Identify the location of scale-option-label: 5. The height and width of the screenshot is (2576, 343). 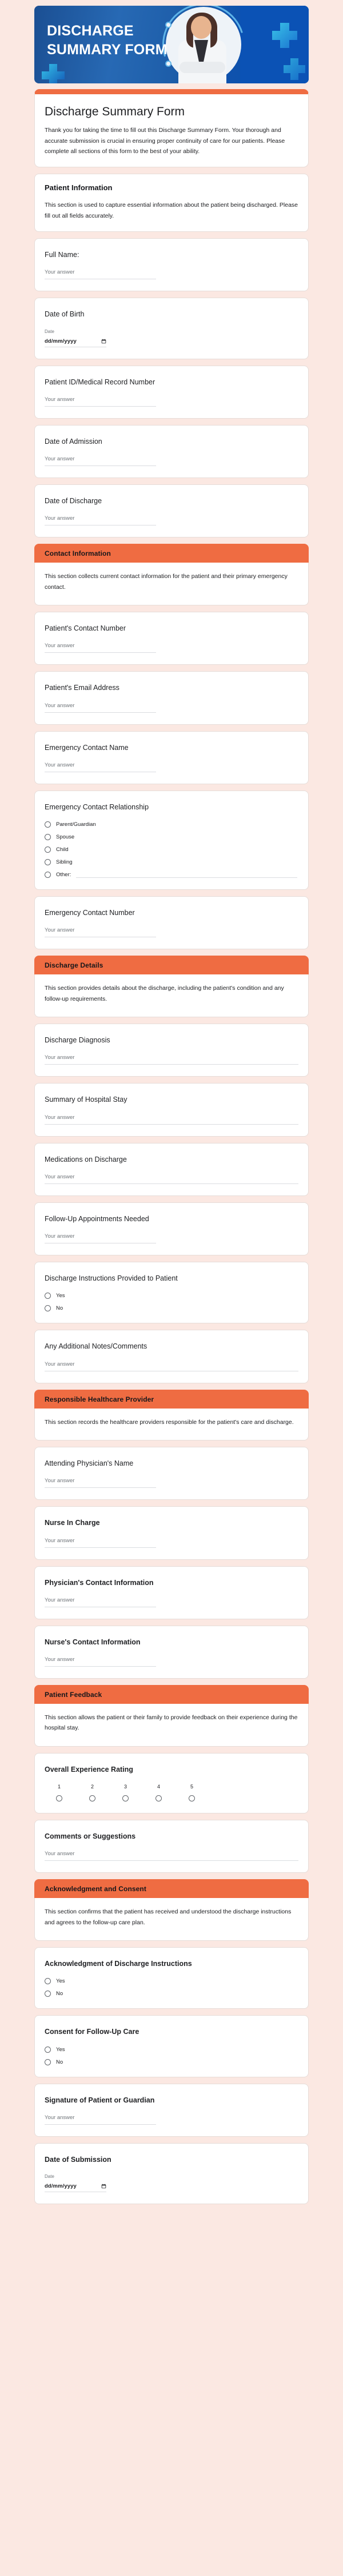
(191, 1786).